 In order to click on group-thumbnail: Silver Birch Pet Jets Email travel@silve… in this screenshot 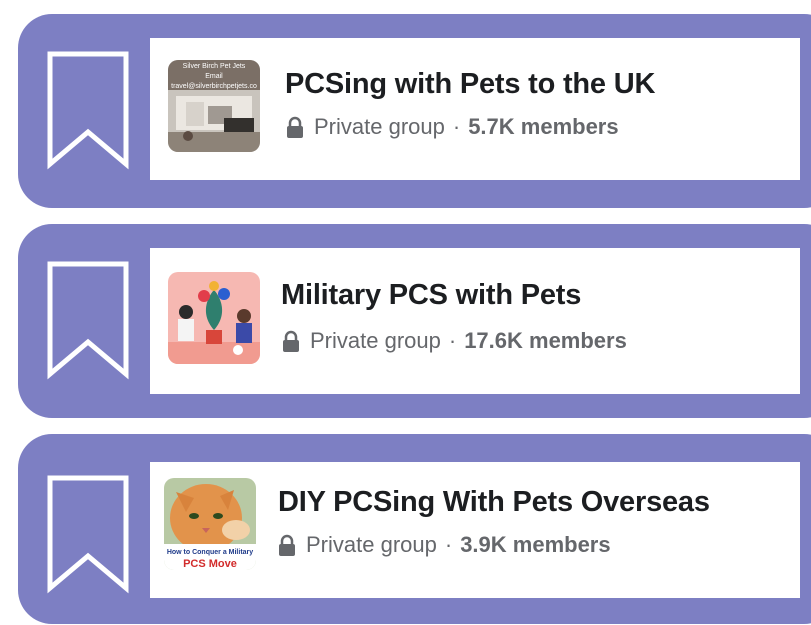, I will do `click(214, 106)`.